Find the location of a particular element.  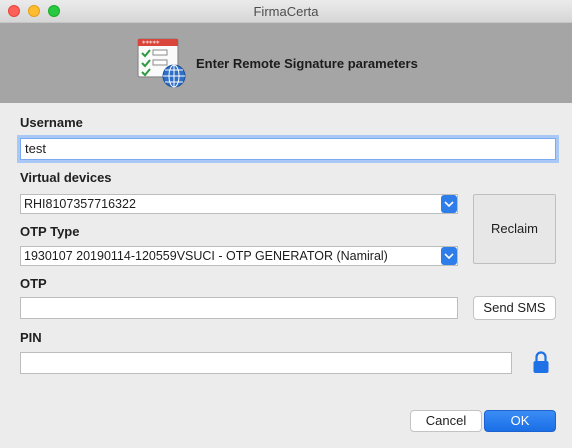

title-bar: FirmaCerta is located at coordinates (286, 11).